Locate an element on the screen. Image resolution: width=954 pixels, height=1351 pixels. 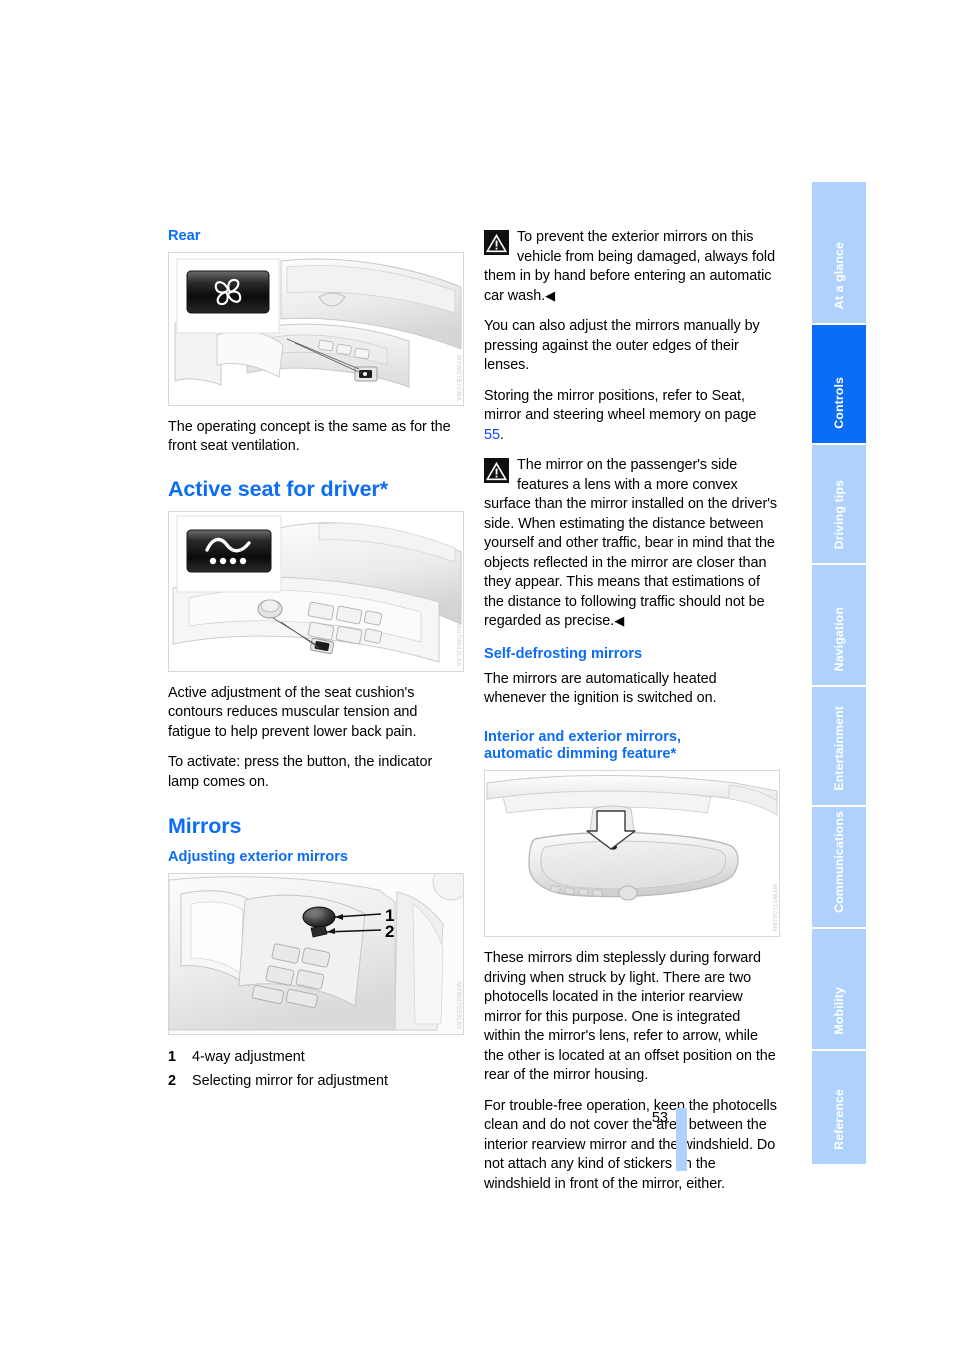
sidebar-tab-driving-tips: Driving tips is located at coordinates (839, 505).